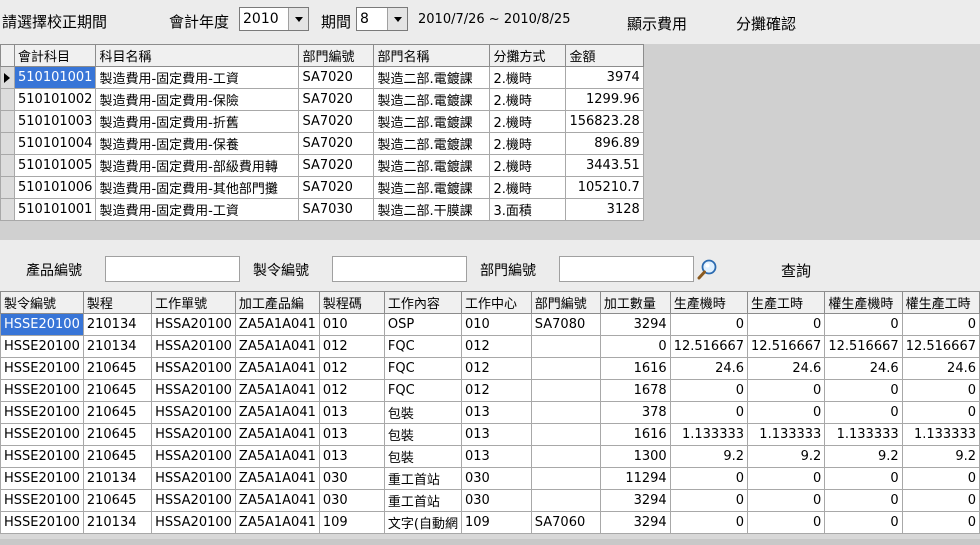  What do you see at coordinates (422, 302) in the screenshot?
I see `column-header: 工作內容` at bounding box center [422, 302].